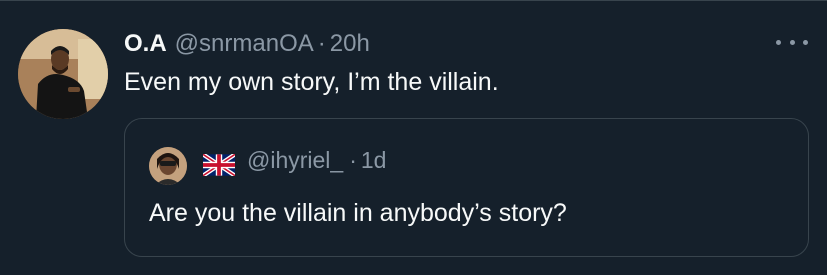  I want to click on uk-flag-icon, so click(219, 165).